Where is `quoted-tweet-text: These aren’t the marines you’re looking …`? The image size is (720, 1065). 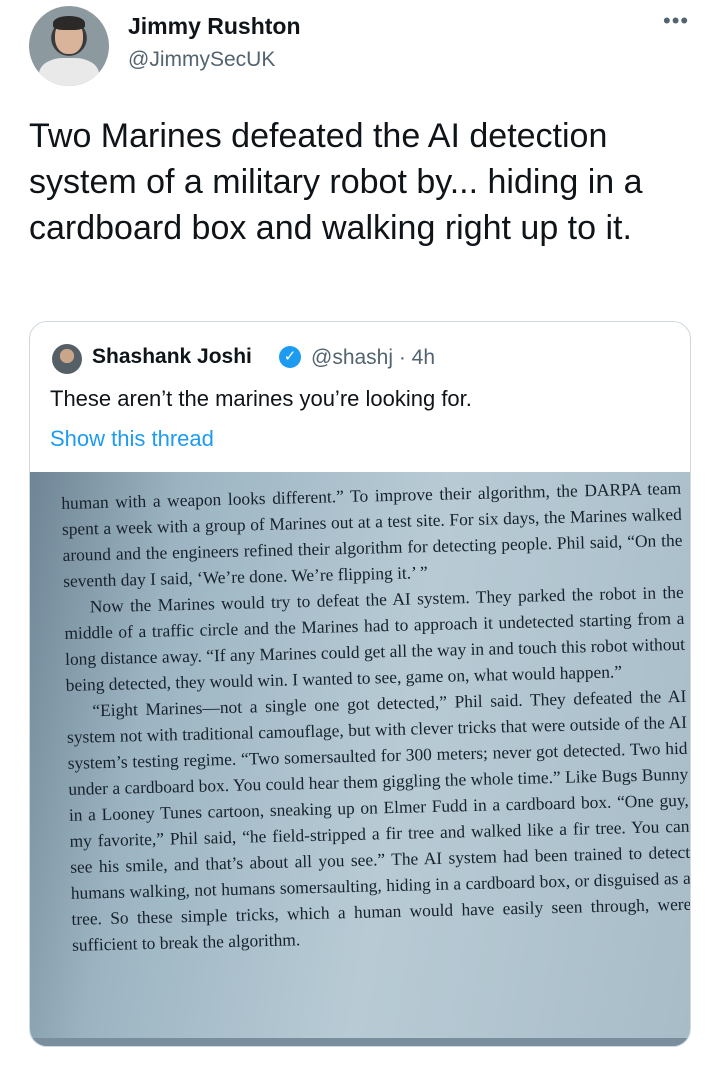
quoted-tweet-text: These aren’t the marines you’re looking … is located at coordinates (261, 398).